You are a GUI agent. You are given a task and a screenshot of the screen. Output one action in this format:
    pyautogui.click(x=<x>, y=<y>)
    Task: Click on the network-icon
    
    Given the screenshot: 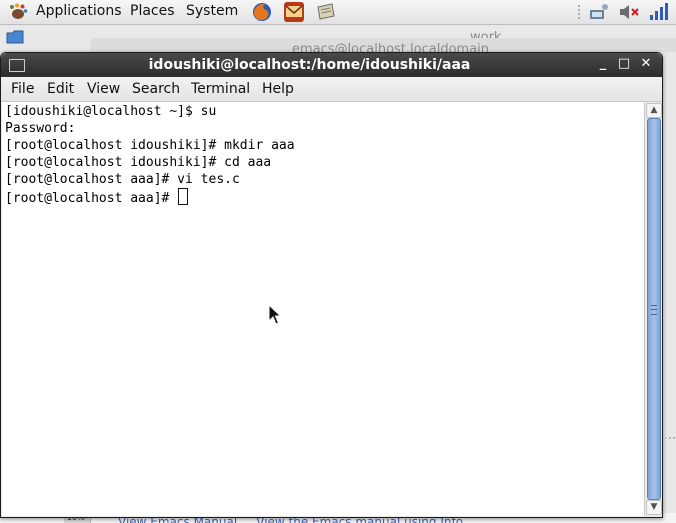 What is the action you would take?
    pyautogui.click(x=599, y=12)
    